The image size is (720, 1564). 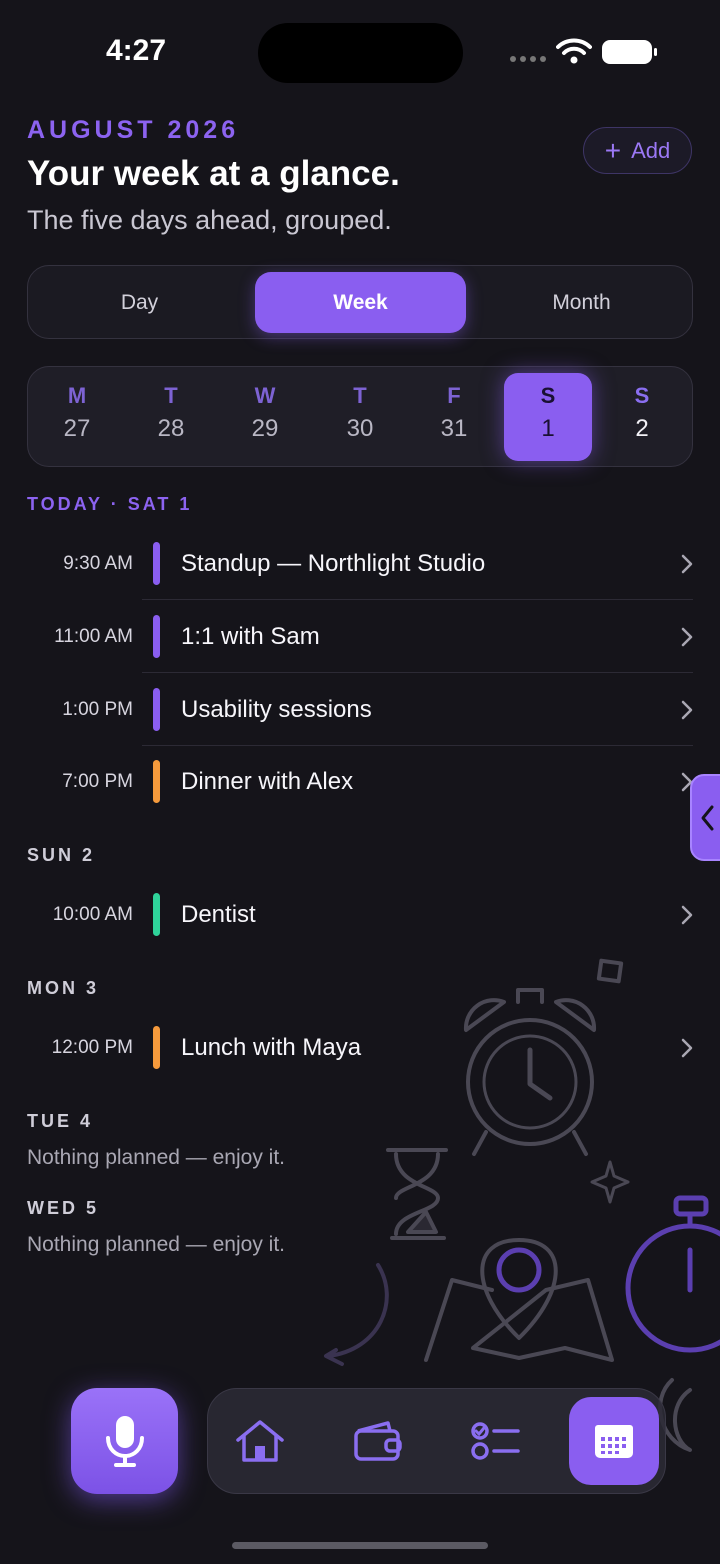 What do you see at coordinates (265, 428) in the screenshot?
I see `day-number: 29` at bounding box center [265, 428].